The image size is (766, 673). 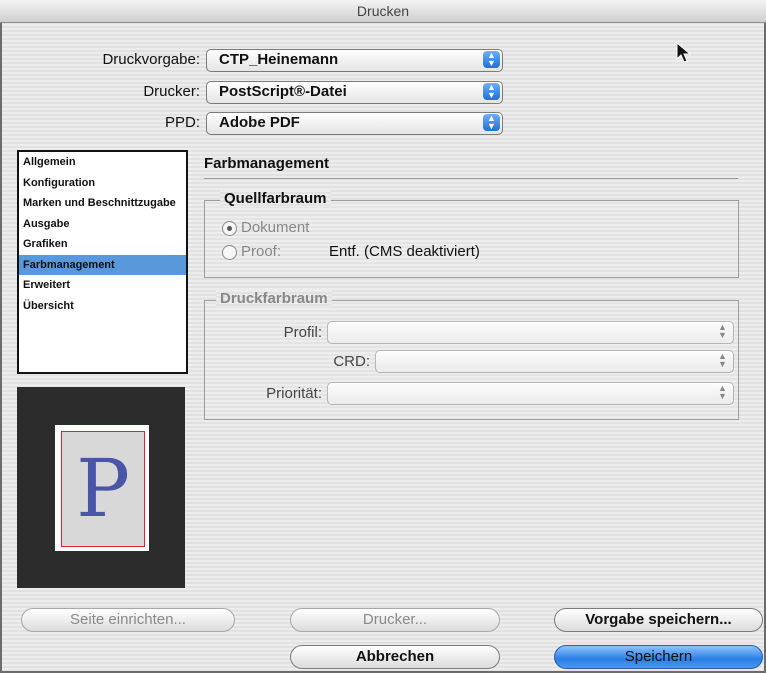 I want to click on panel-divider, so click(x=471, y=178).